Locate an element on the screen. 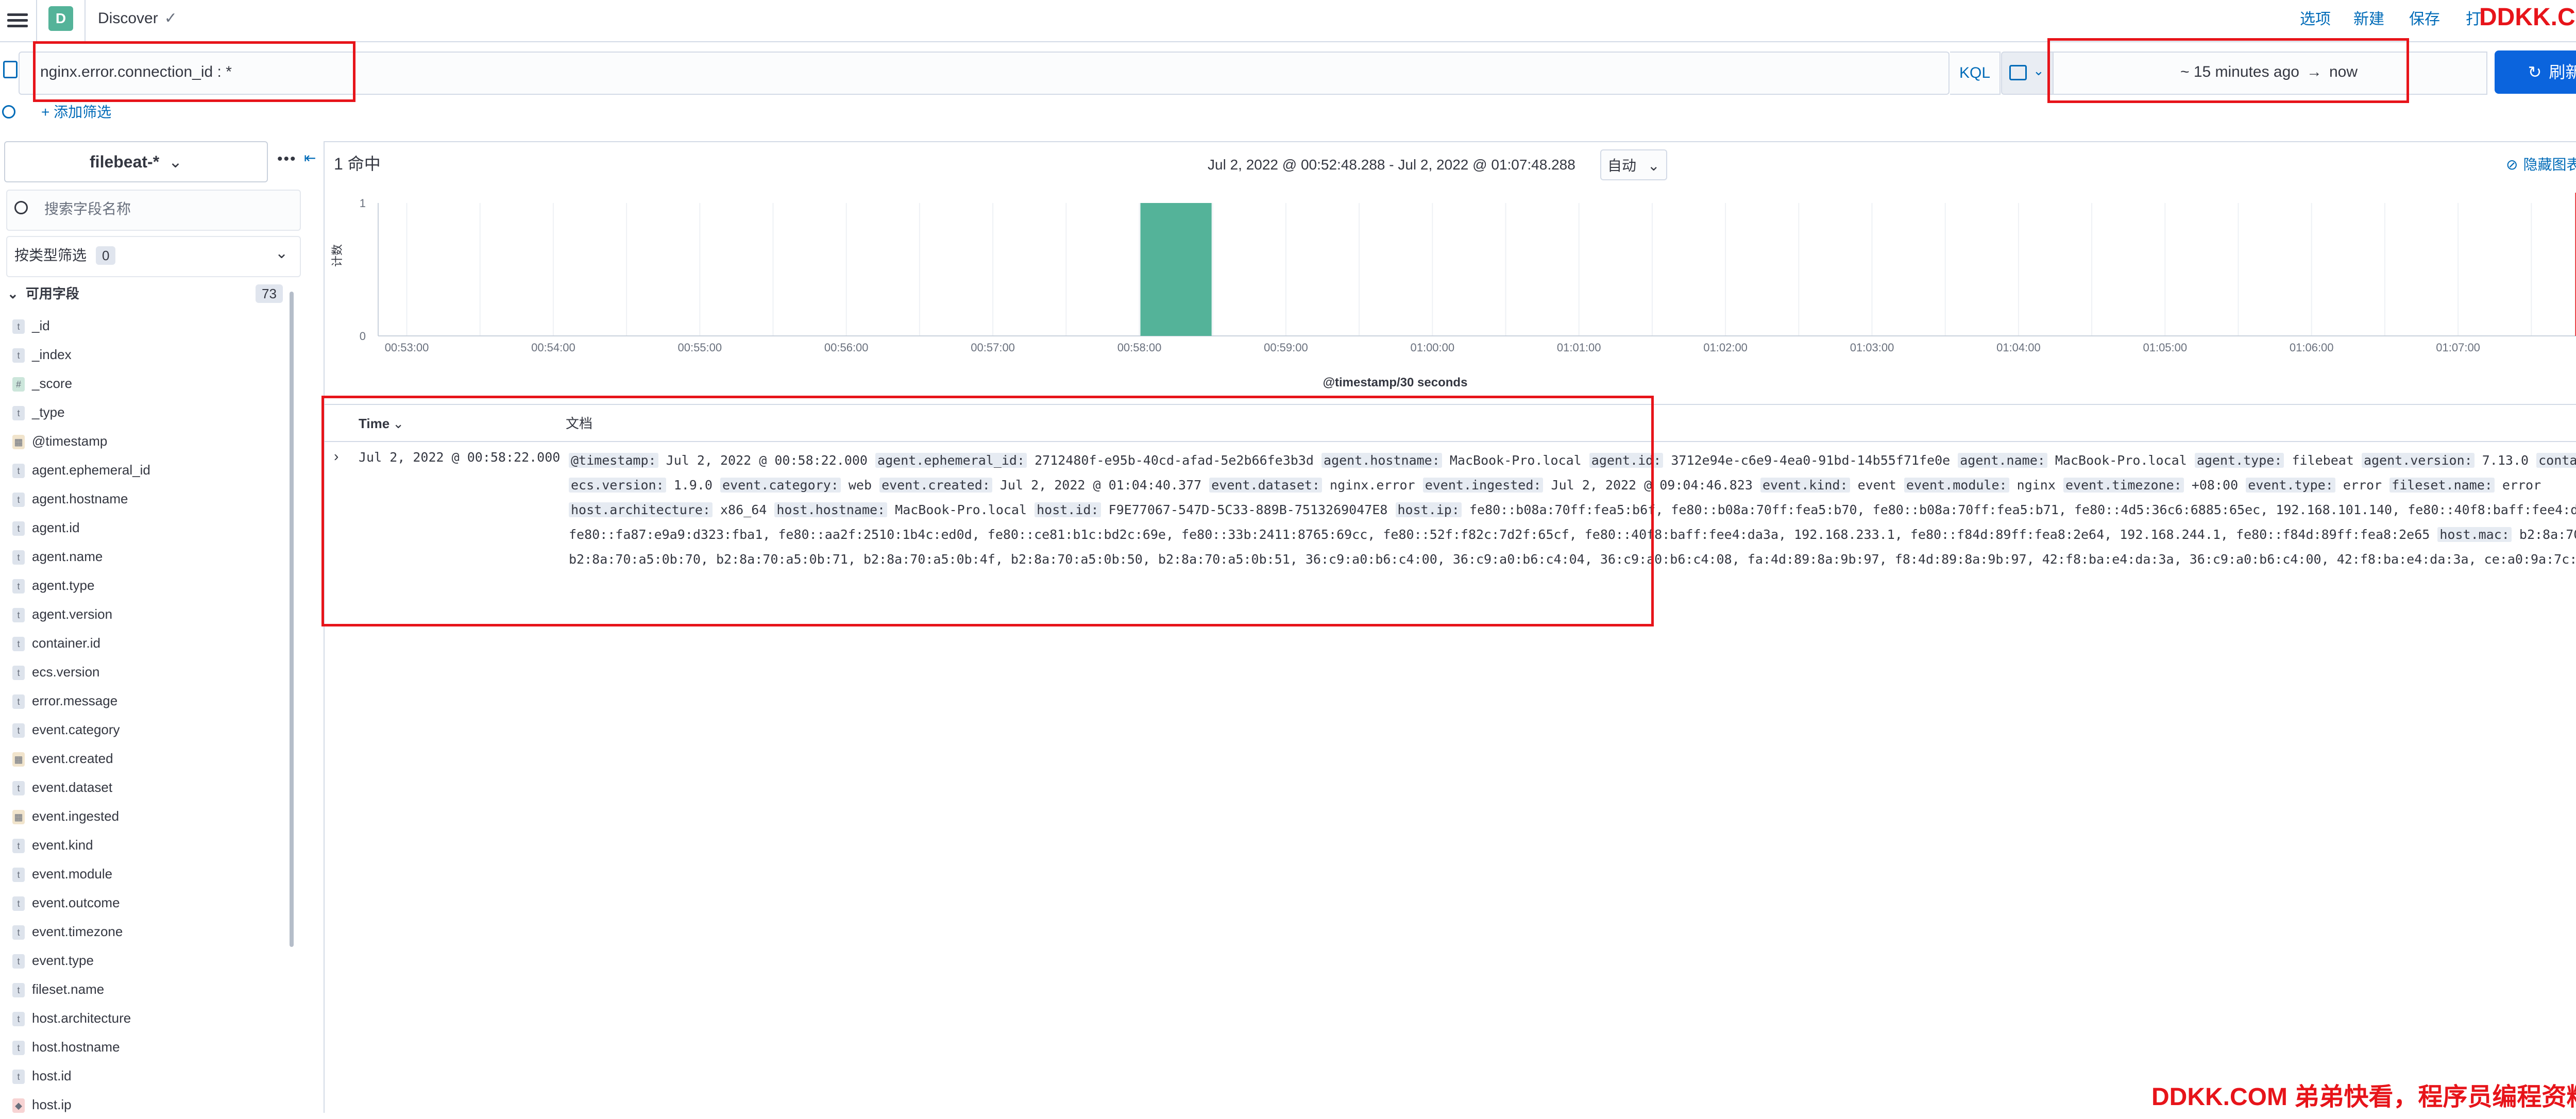 The width and height of the screenshot is (2576, 1119). x-tick-label: 01:05:00 is located at coordinates (2165, 347).